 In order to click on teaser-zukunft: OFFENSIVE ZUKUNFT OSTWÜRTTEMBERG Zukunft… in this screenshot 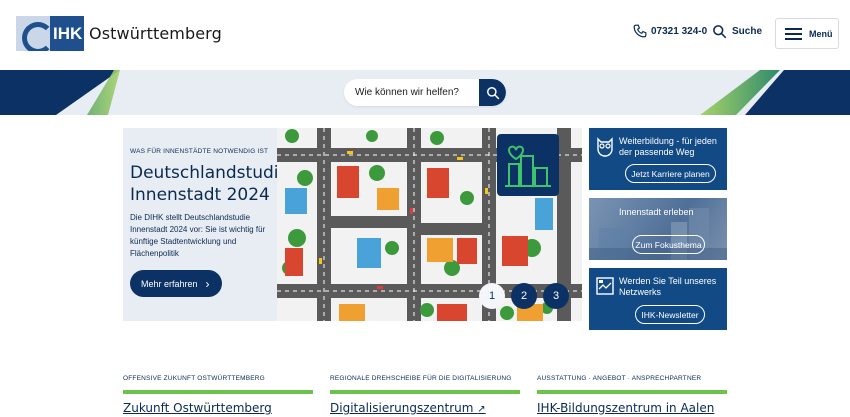, I will do `click(218, 395)`.